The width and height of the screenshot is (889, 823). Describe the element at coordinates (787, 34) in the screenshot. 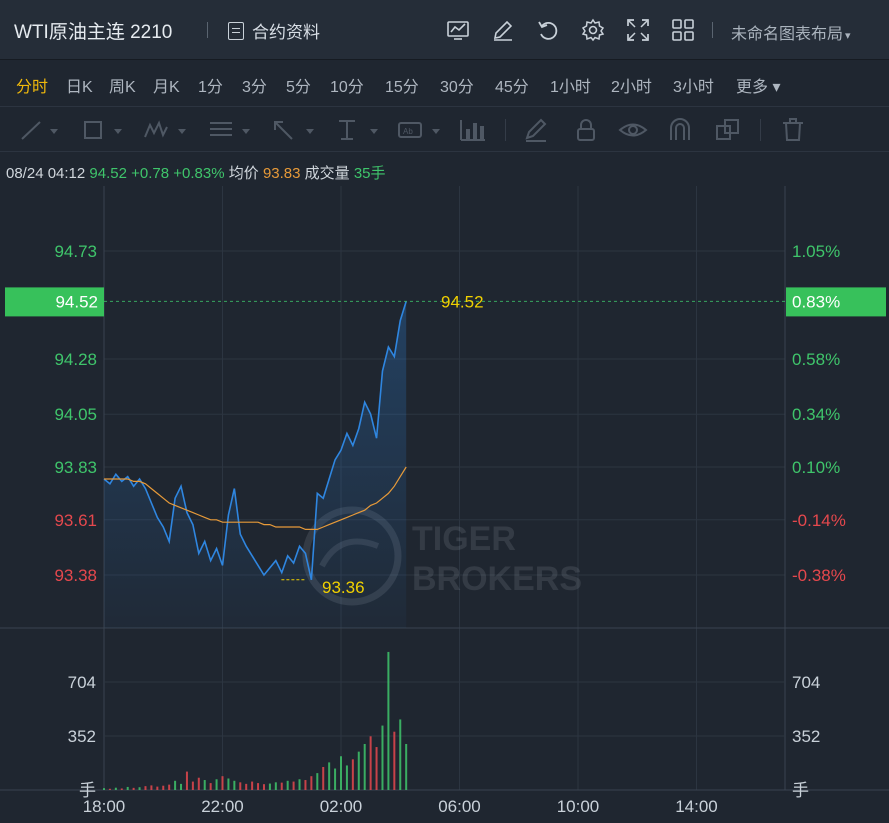

I see `layout-label: 未命名图表布局` at that location.